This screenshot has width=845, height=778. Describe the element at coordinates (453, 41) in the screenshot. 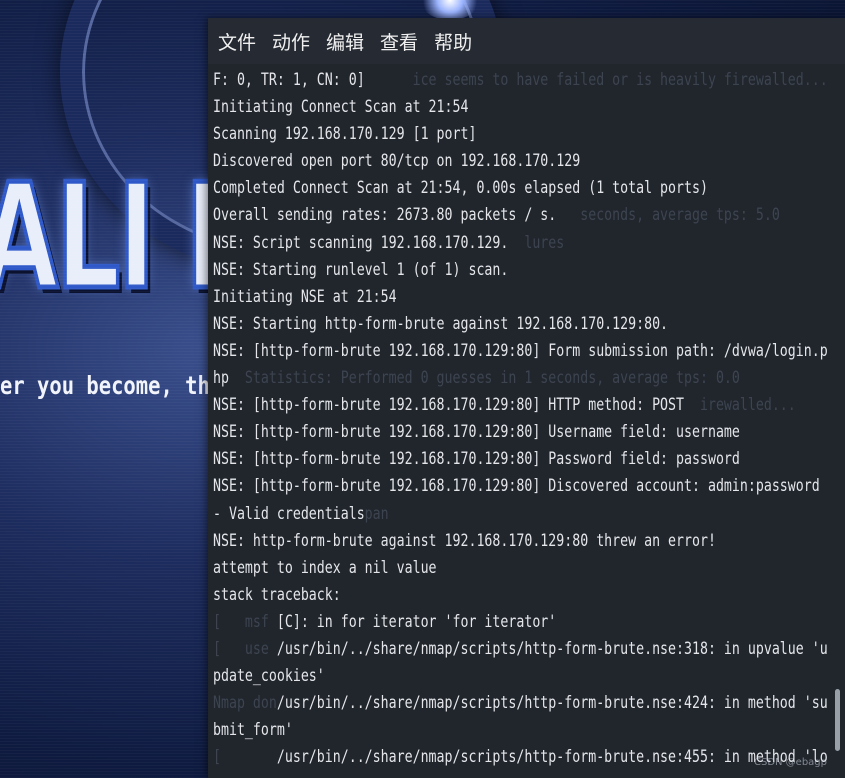

I see `menu-help: 帮助` at that location.